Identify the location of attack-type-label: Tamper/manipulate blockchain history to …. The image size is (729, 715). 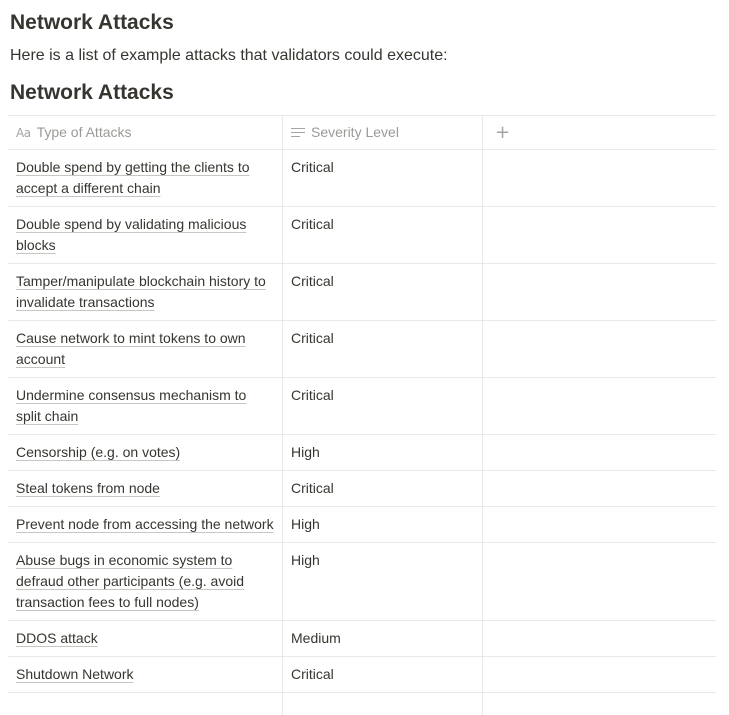
(141, 291).